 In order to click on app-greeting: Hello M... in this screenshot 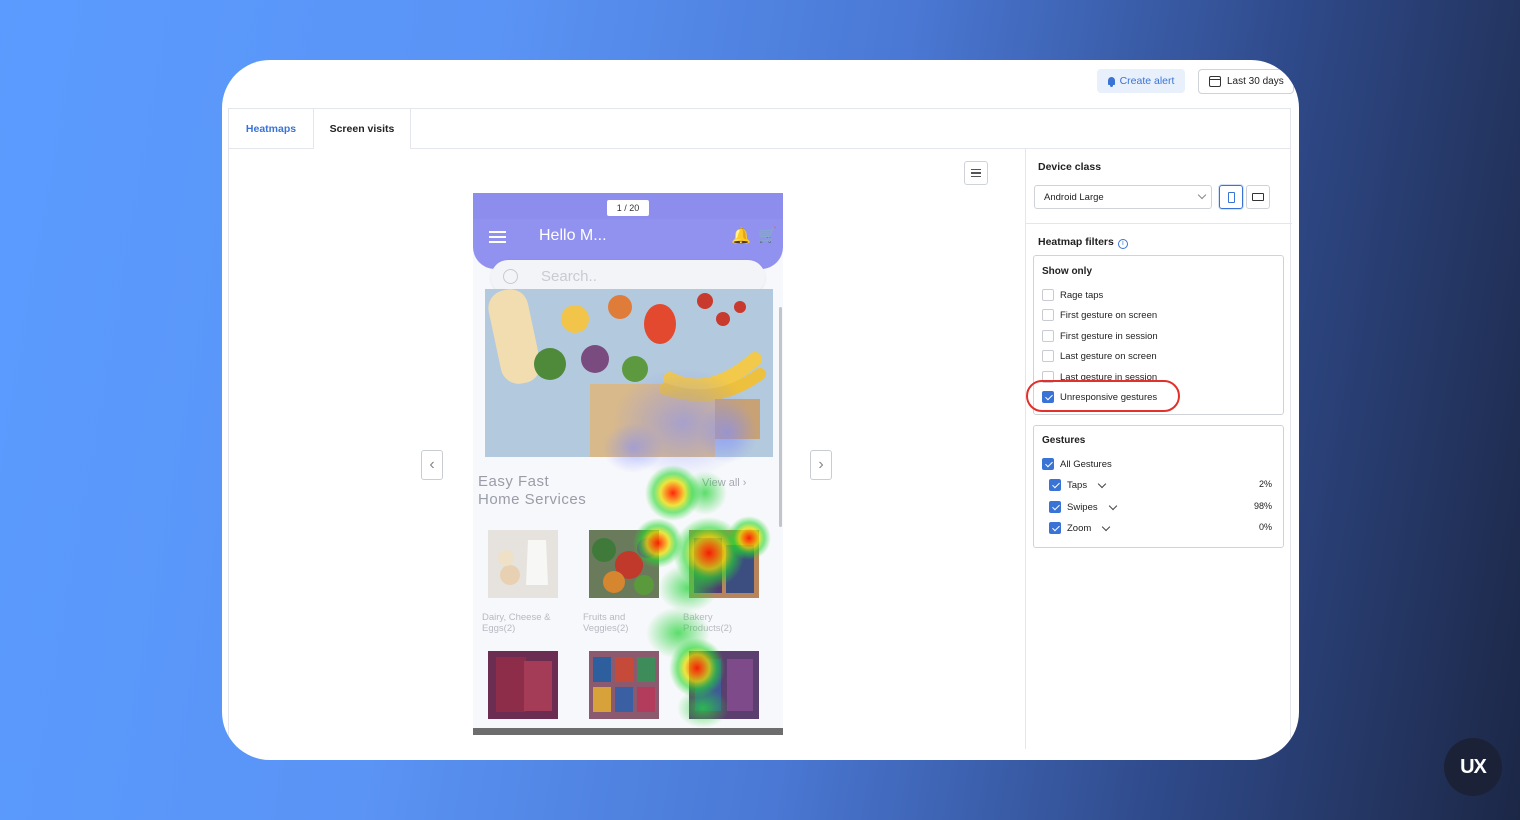, I will do `click(573, 235)`.